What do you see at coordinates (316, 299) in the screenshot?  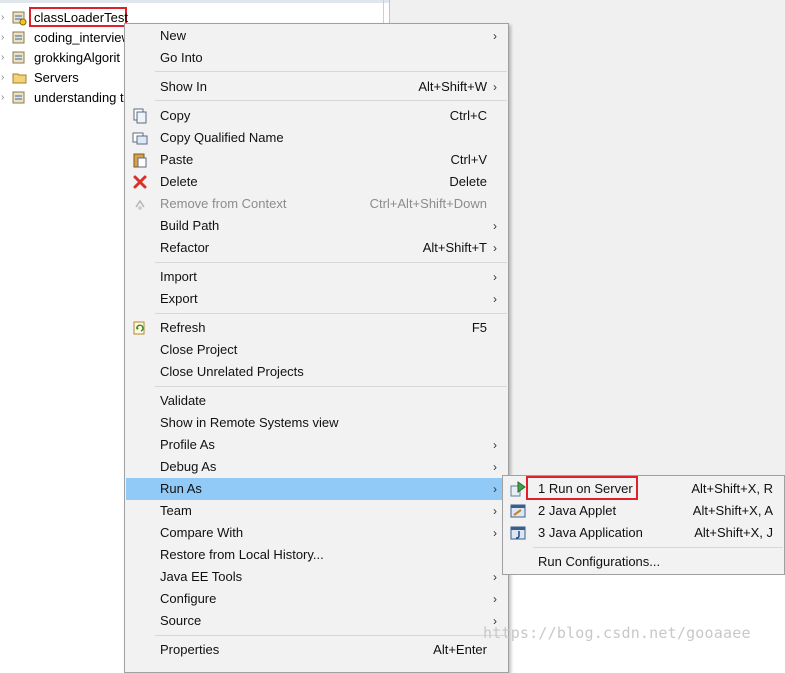 I see `menu-item-export: Export ›` at bounding box center [316, 299].